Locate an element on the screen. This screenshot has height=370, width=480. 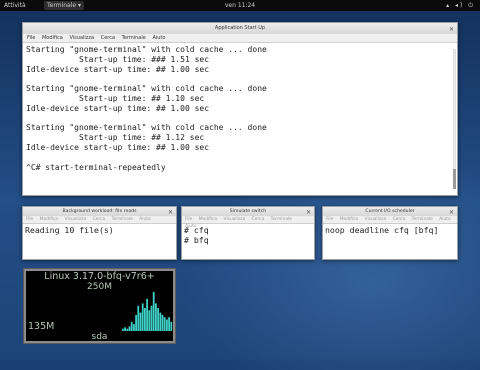
window-titlebar: Application Start Up ✕ is located at coordinates (240, 28).